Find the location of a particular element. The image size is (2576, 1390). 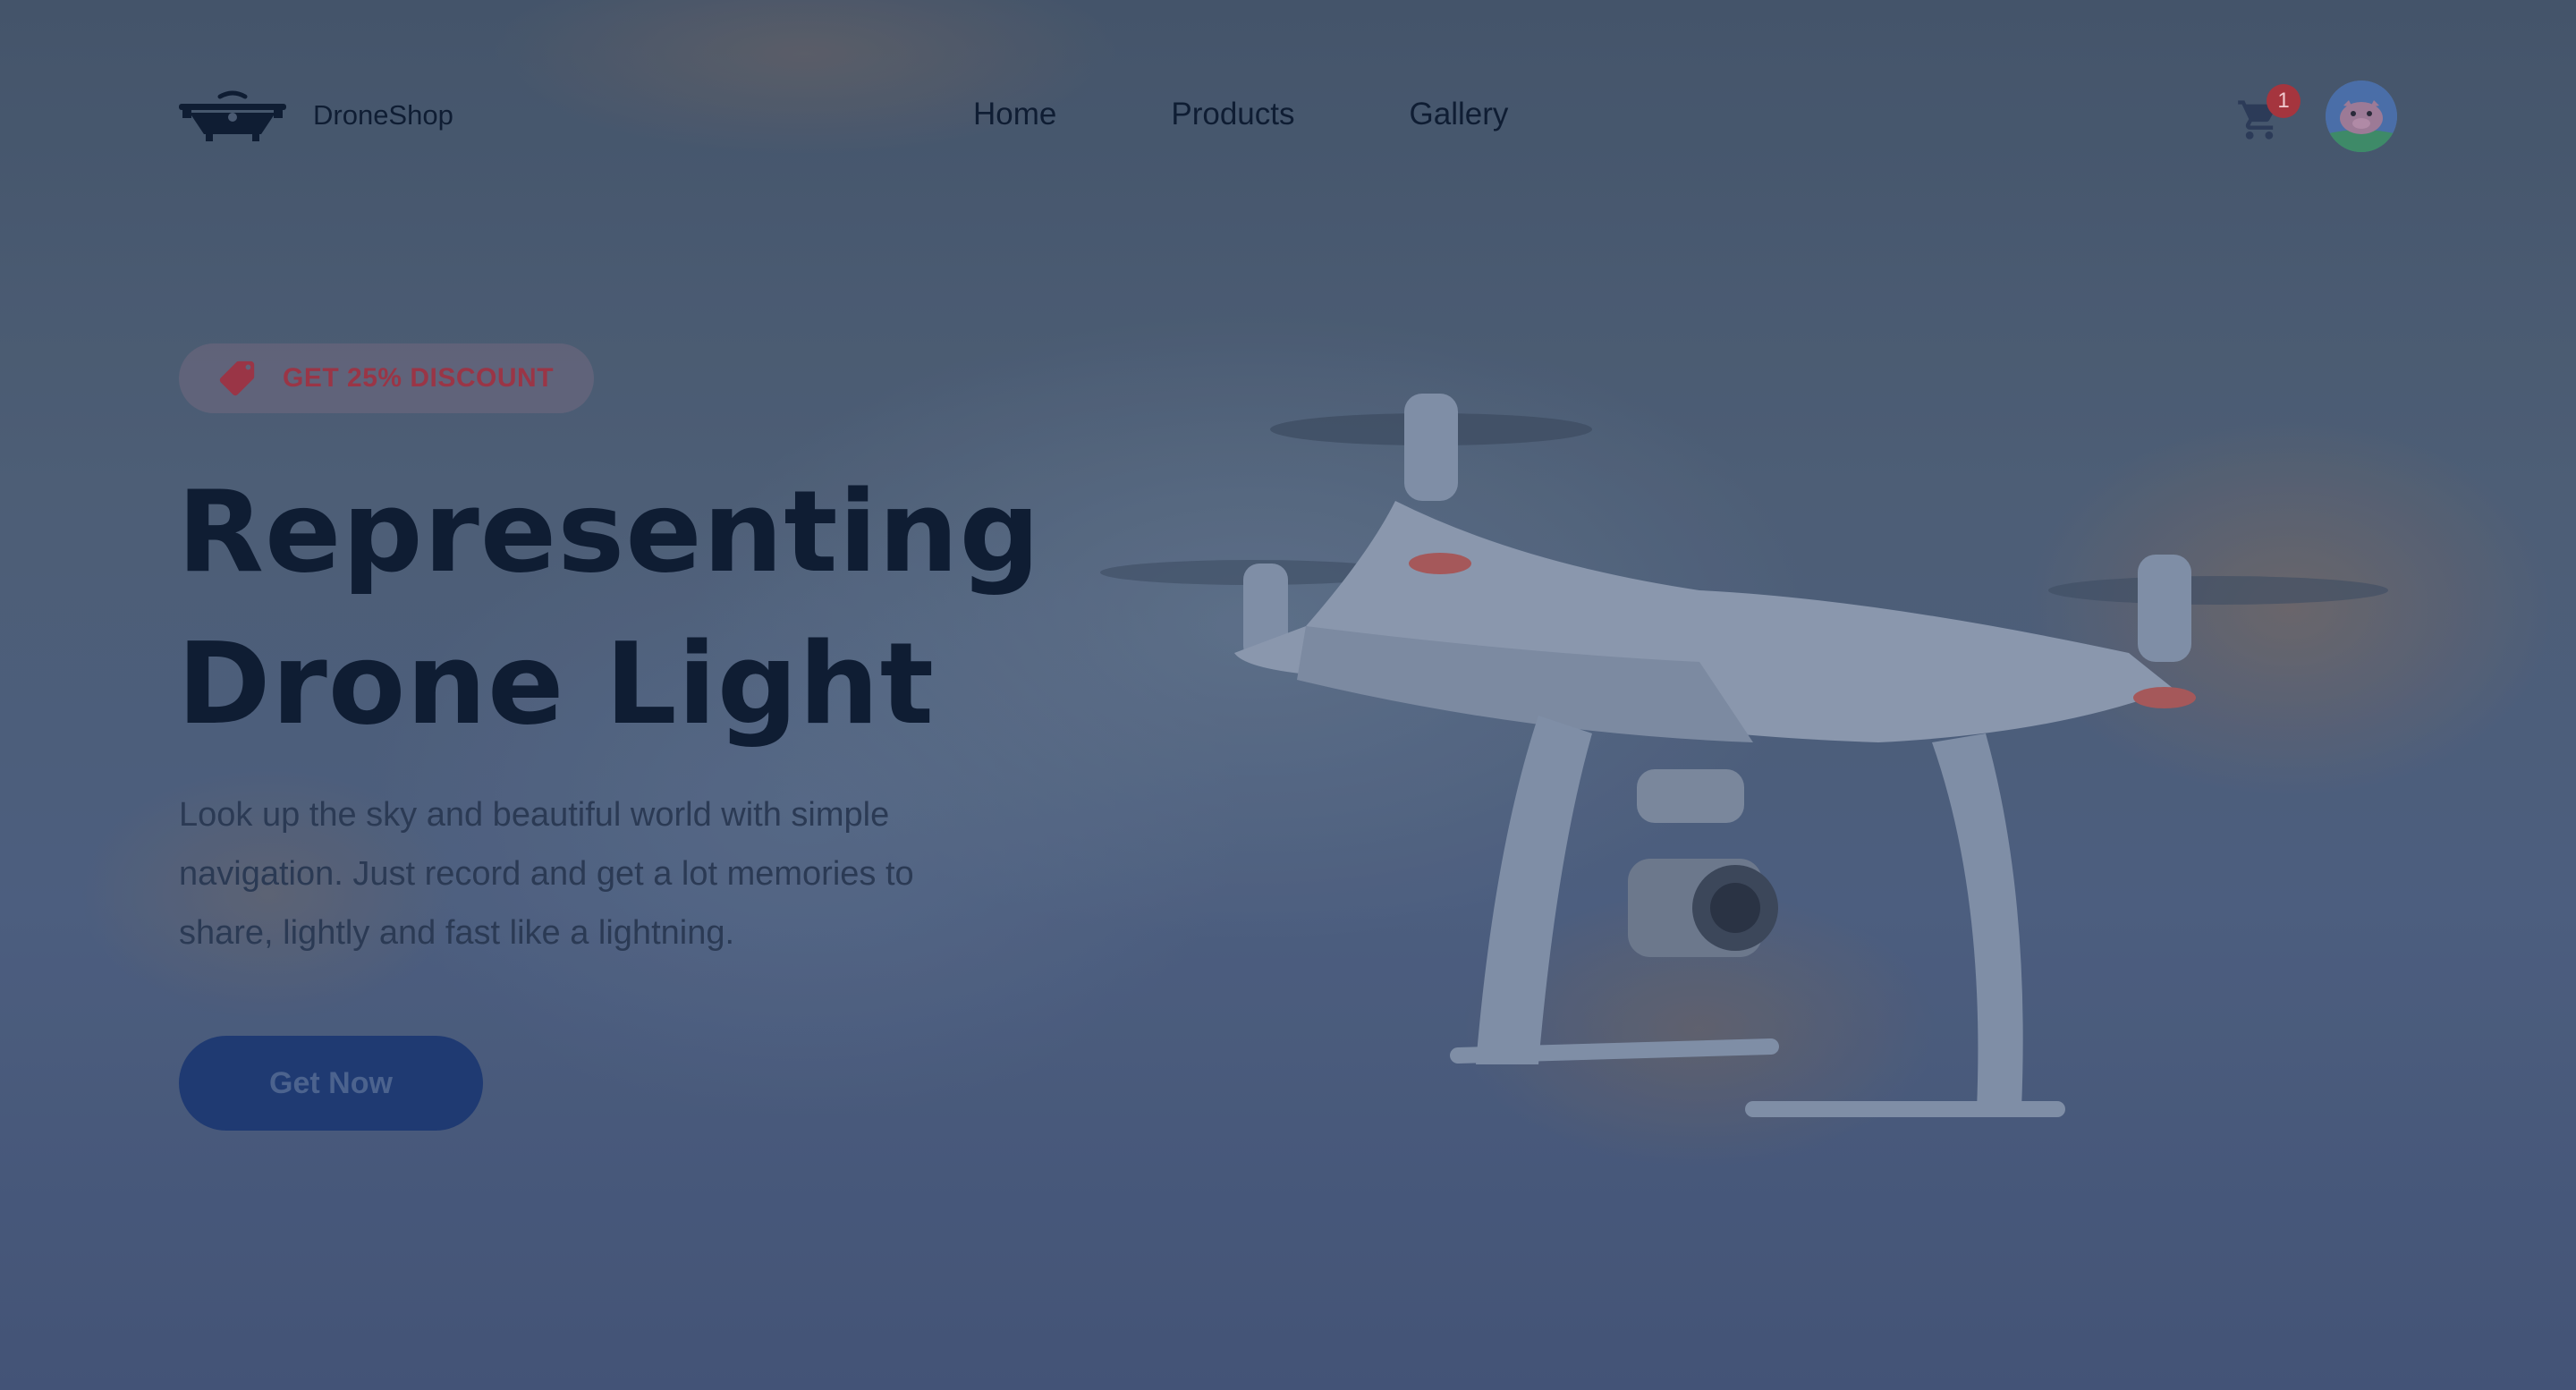

brand-name: DroneShop is located at coordinates (383, 115).